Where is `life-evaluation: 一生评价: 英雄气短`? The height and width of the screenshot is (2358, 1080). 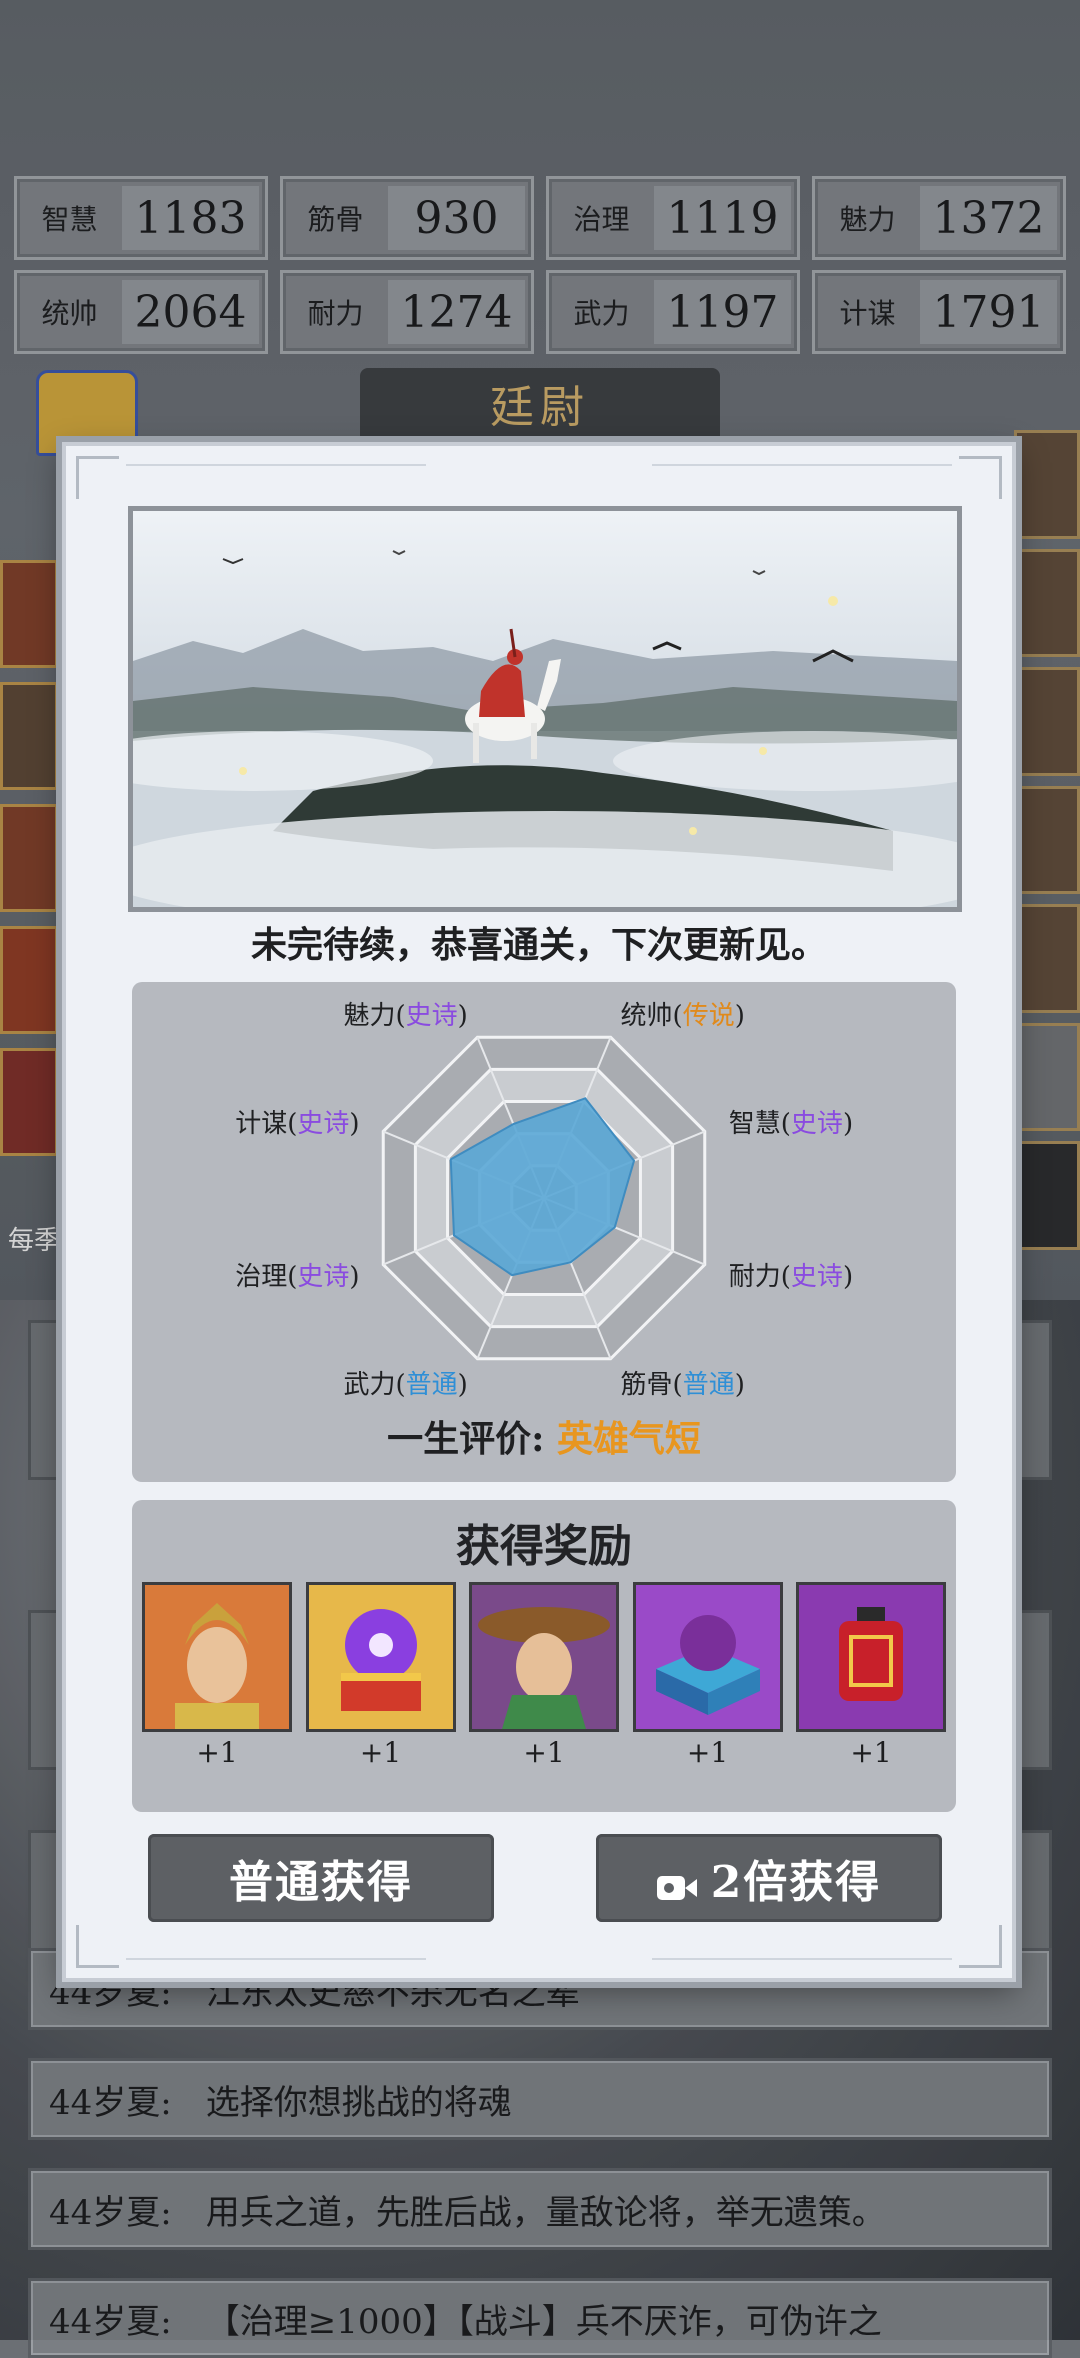 life-evaluation: 一生评价: 英雄气短 is located at coordinates (544, 1436).